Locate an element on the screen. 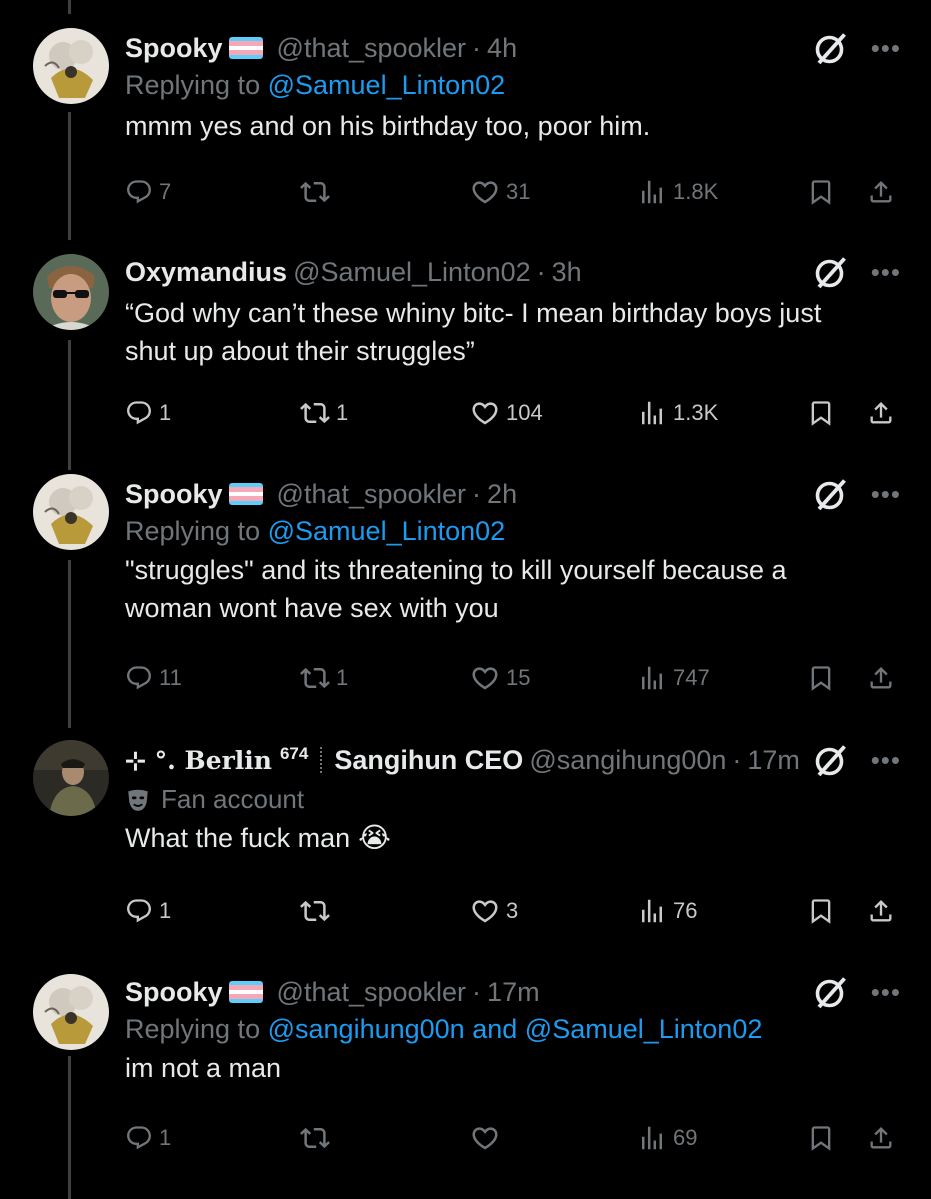  view-count: 76 is located at coordinates (685, 910).